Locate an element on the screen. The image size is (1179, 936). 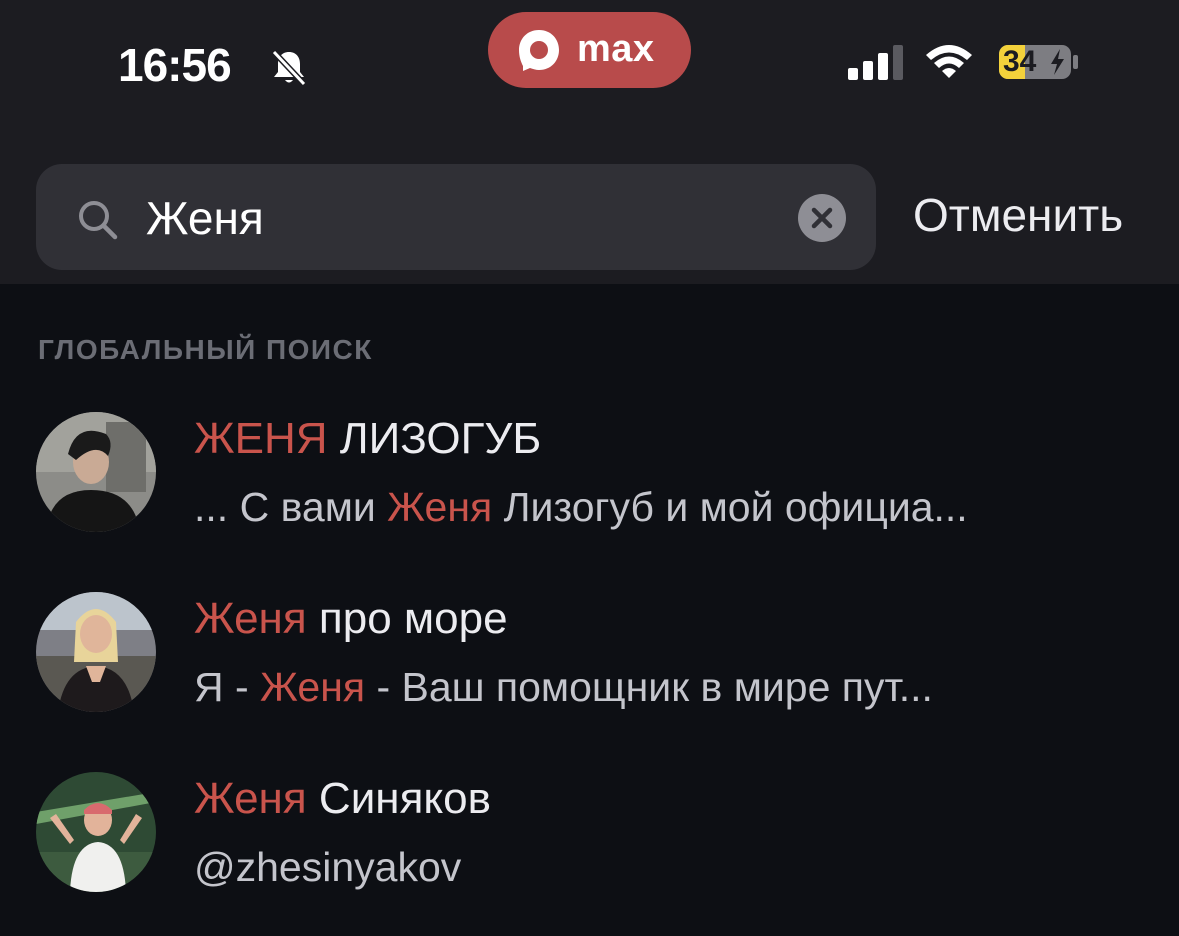
max-app-badge: max is located at coordinates (589, 50).